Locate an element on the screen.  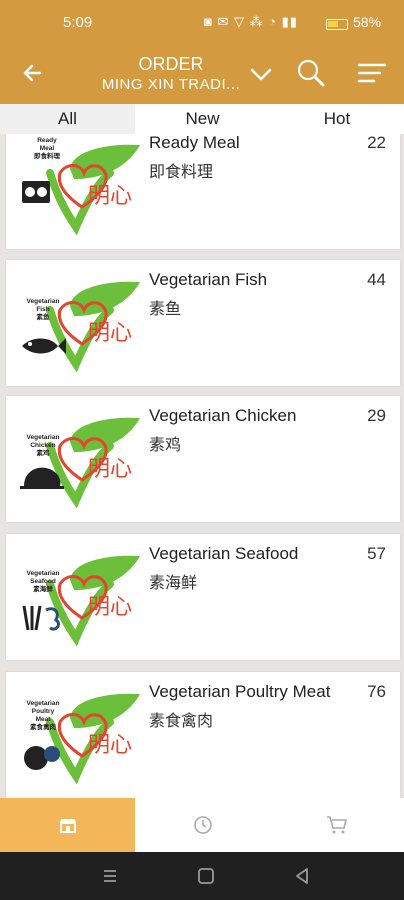
logo-caption: Vegetarian Poultry Meat 素食禽肉 is located at coordinates (43, 715).